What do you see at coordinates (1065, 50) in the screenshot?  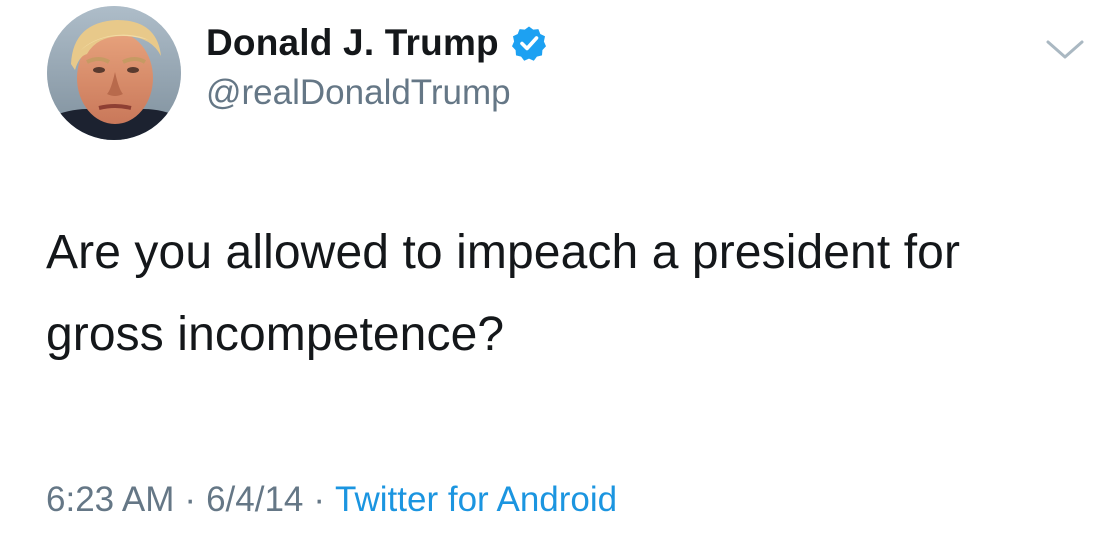 I see `chevron-down-icon` at bounding box center [1065, 50].